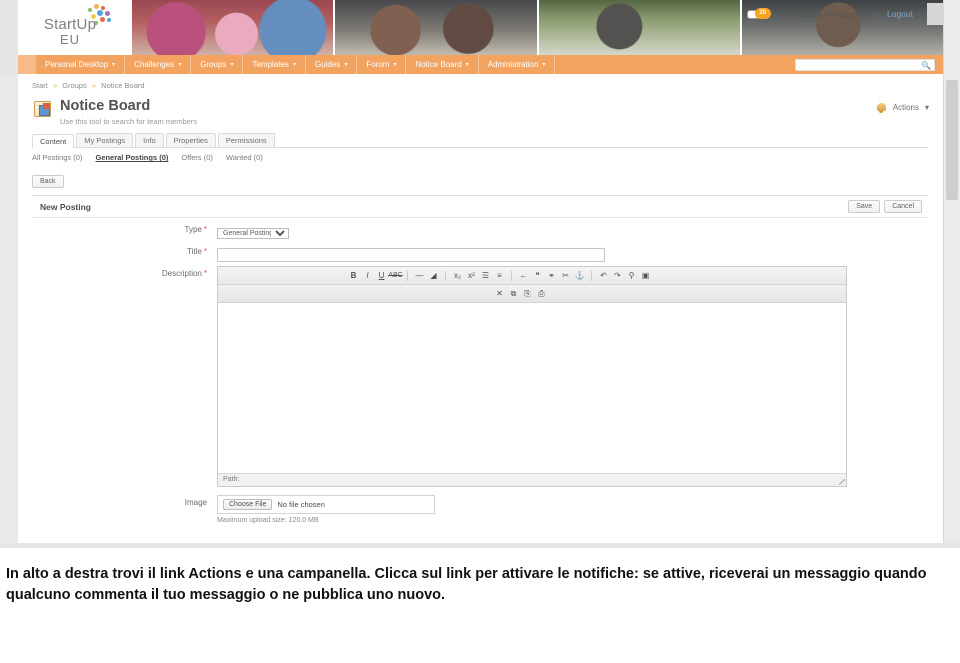 The image size is (960, 663). I want to click on bell-icon, so click(881, 107).